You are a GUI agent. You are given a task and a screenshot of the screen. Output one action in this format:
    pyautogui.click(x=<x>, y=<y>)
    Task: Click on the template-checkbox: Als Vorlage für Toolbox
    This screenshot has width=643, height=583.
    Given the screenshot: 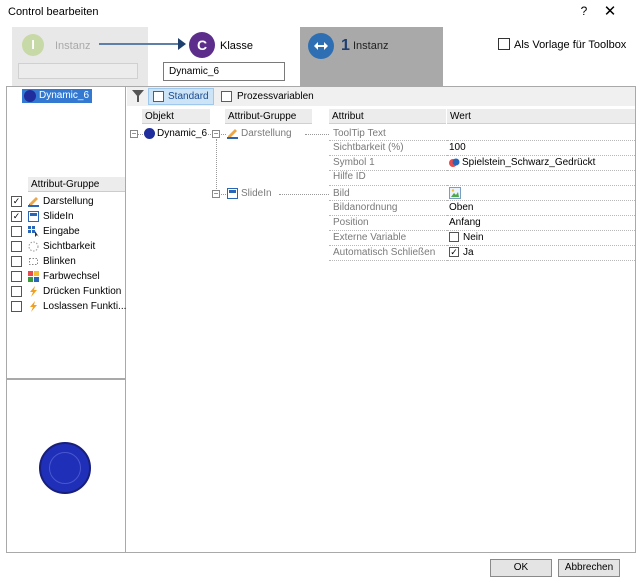 What is the action you would take?
    pyautogui.click(x=562, y=44)
    